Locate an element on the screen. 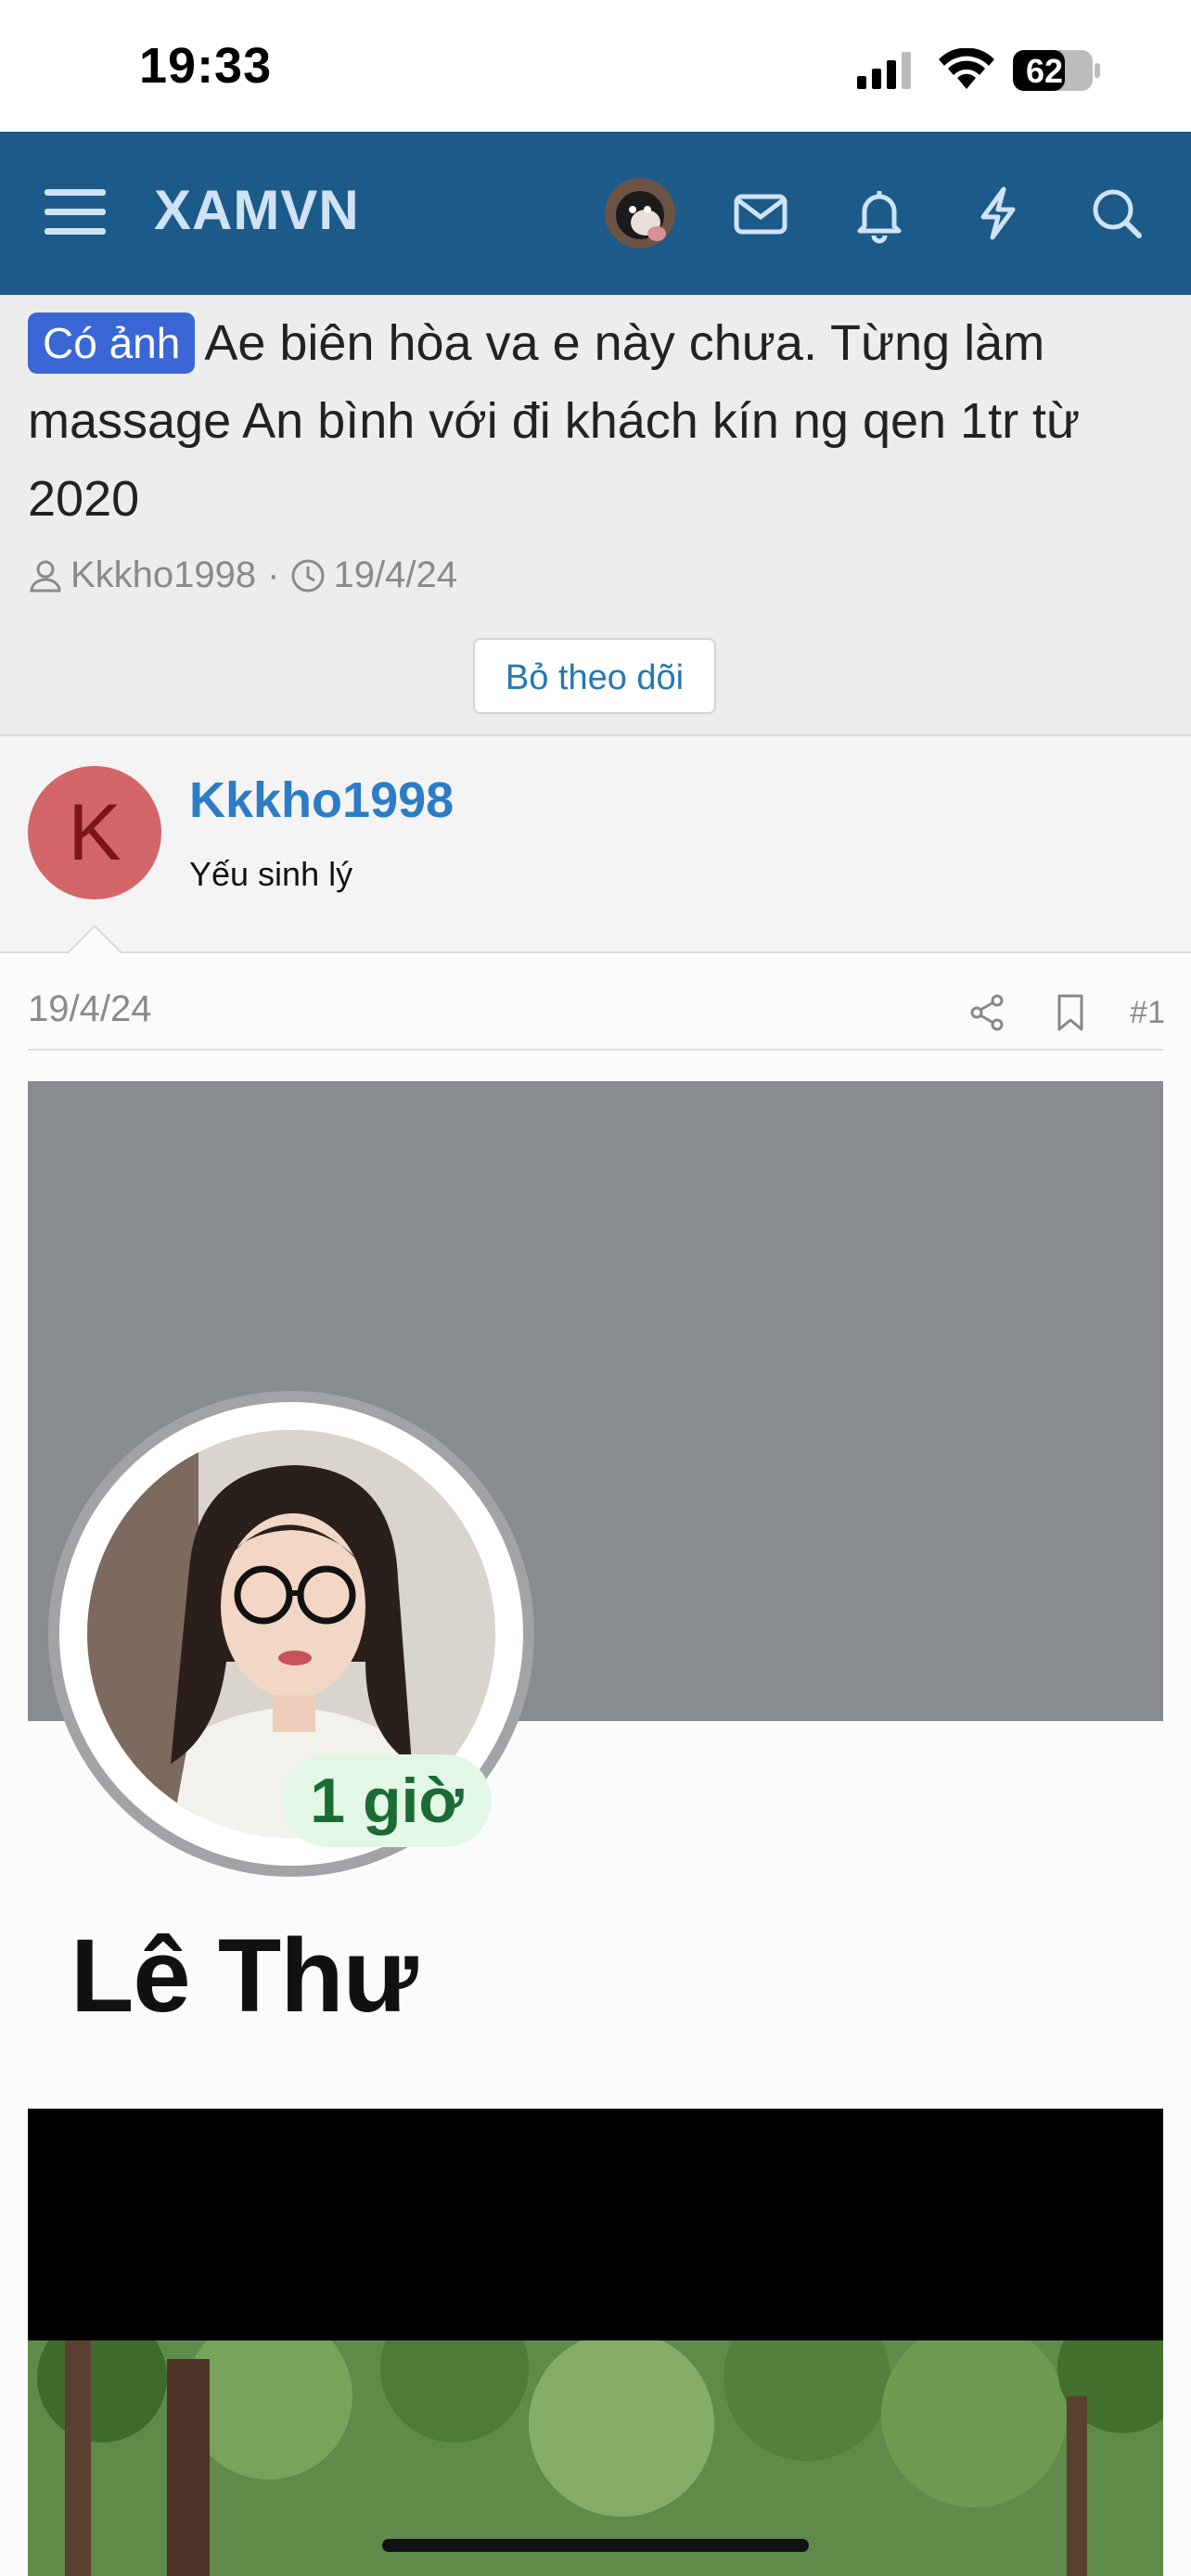  thread-author: Kkkho1998 is located at coordinates (163, 575).